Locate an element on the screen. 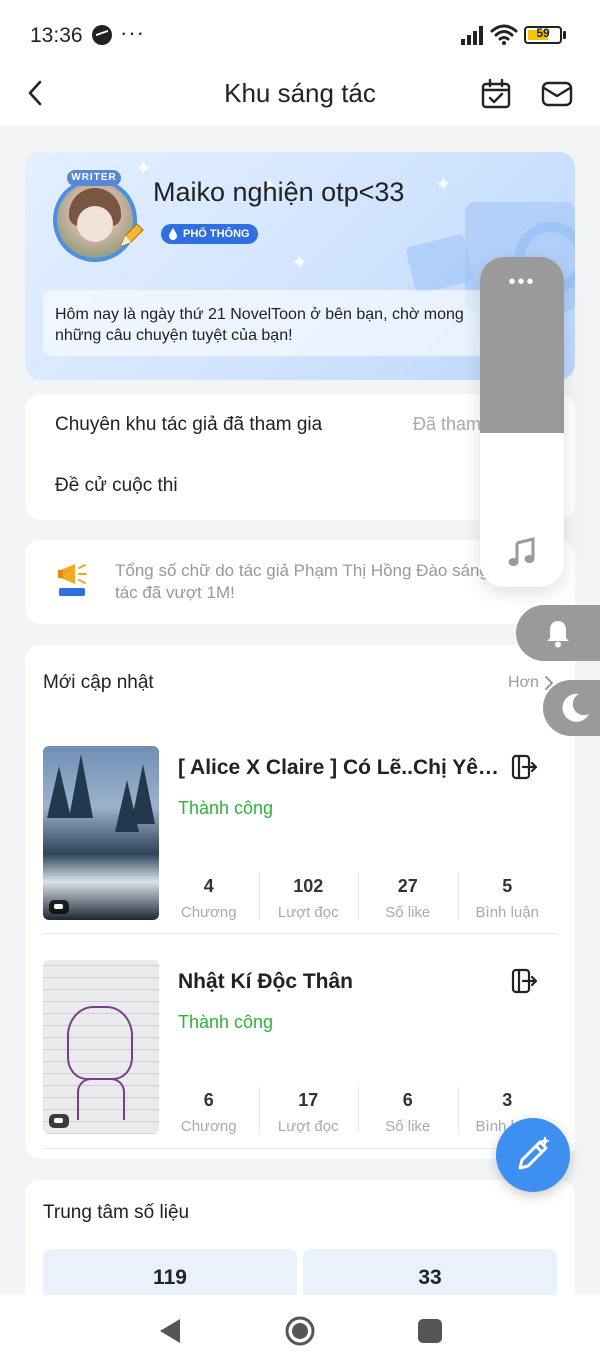 Image resolution: width=600 pixels, height=1367 pixels. megaphone-icon is located at coordinates (72, 580).